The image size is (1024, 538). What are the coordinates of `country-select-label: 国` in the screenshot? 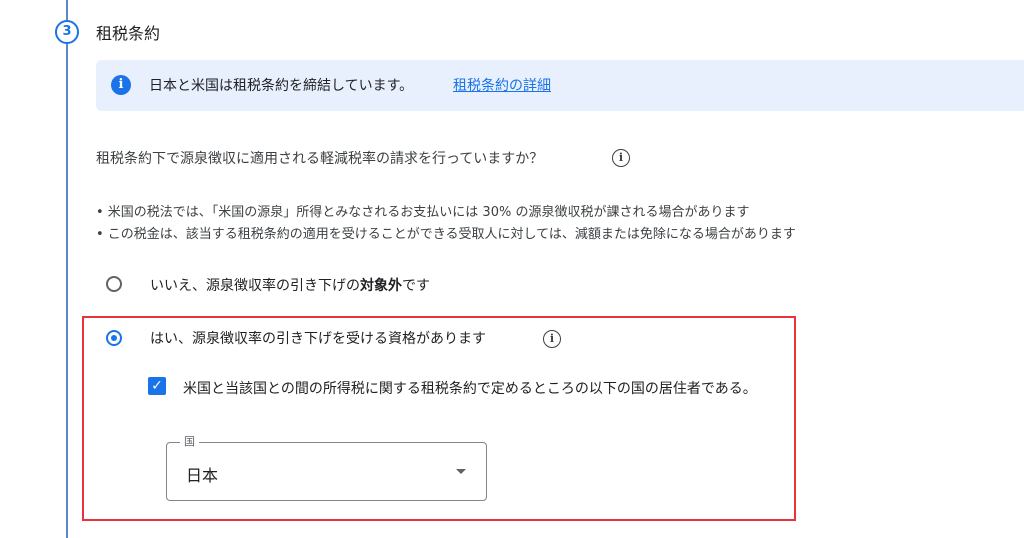 It's located at (189, 441).